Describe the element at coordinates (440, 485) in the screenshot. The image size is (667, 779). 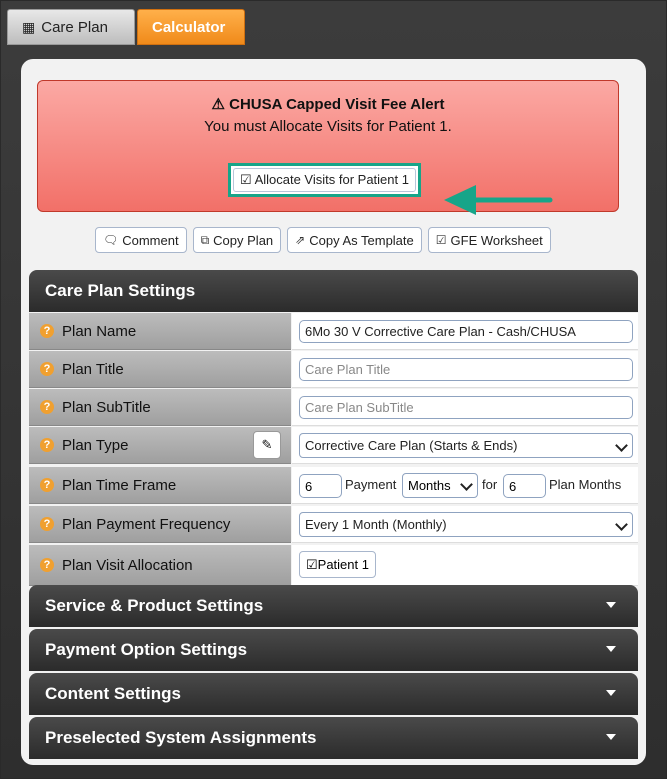
I see `time-unit-select: Months` at that location.